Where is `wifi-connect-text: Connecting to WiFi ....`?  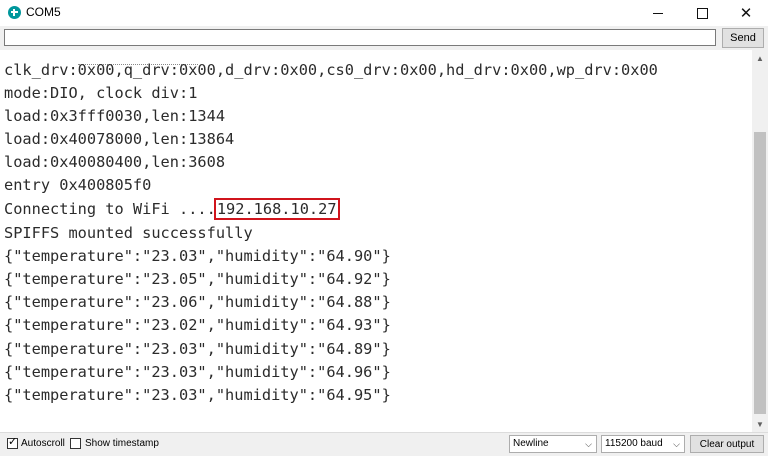 wifi-connect-text: Connecting to WiFi .... is located at coordinates (110, 209).